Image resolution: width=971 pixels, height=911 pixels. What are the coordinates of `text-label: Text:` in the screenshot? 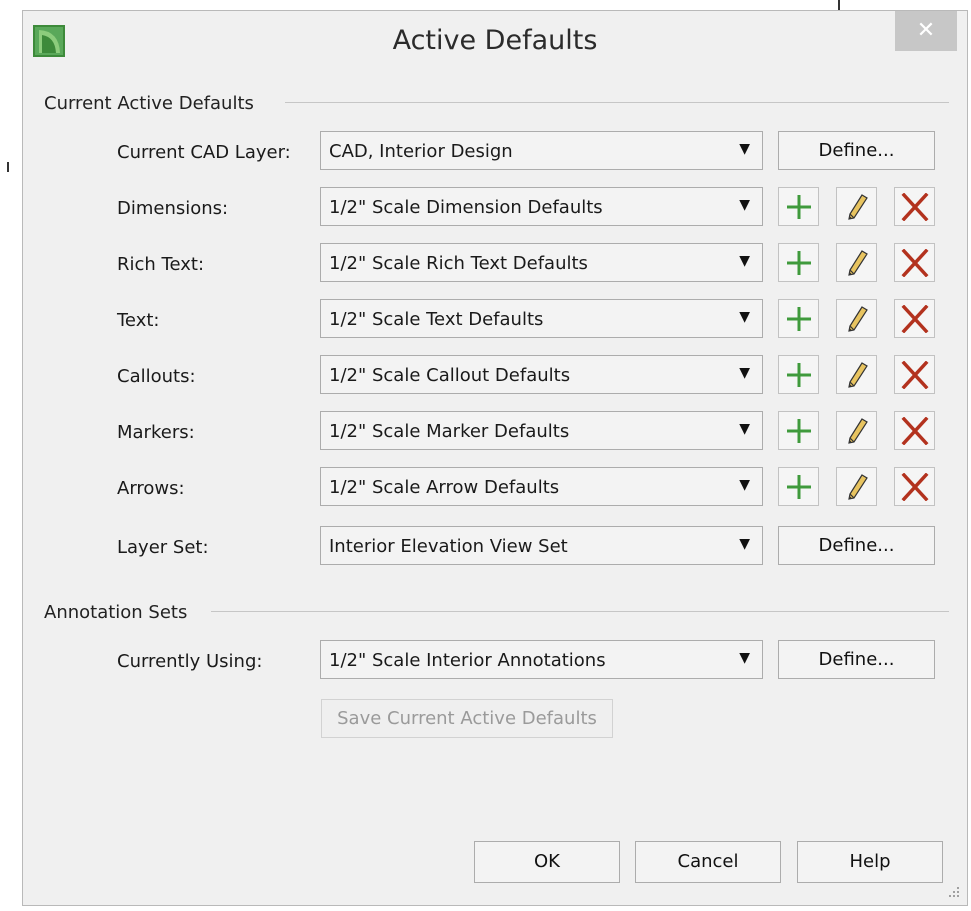 It's located at (138, 320).